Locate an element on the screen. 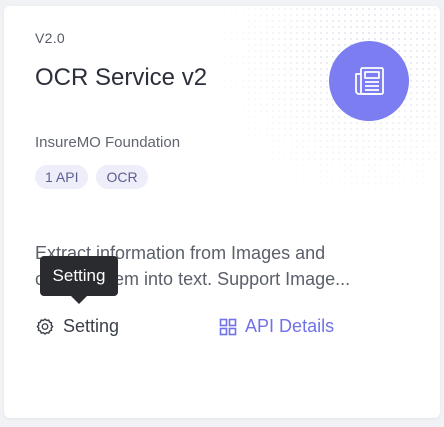 This screenshot has width=444, height=427. provider-name: InsureMO Foundation is located at coordinates (108, 142).